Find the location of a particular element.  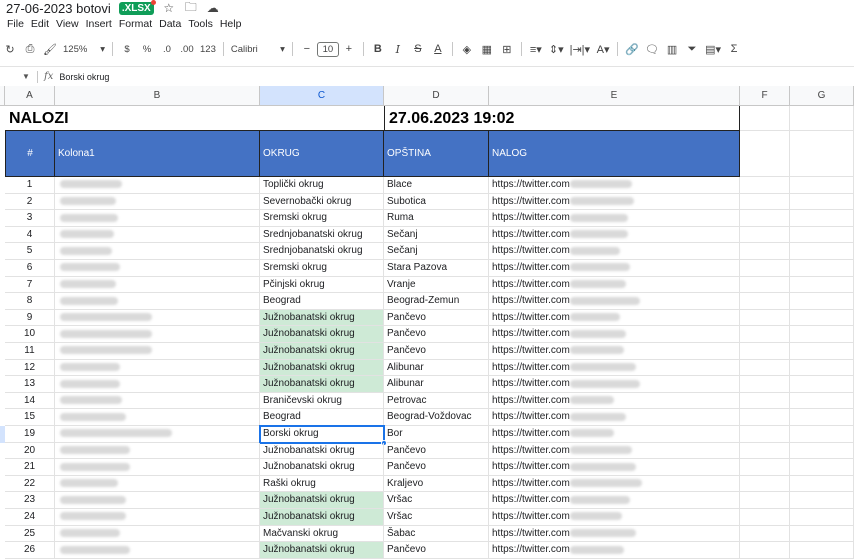

okrug-cell: Toplički okrug is located at coordinates (322, 185).